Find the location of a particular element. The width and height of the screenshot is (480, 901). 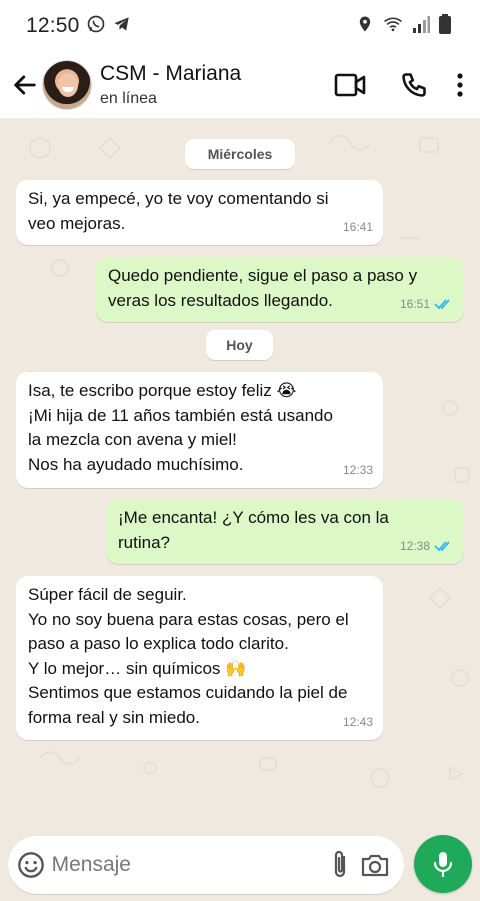

message-meta: 16:41 is located at coordinates (358, 227).